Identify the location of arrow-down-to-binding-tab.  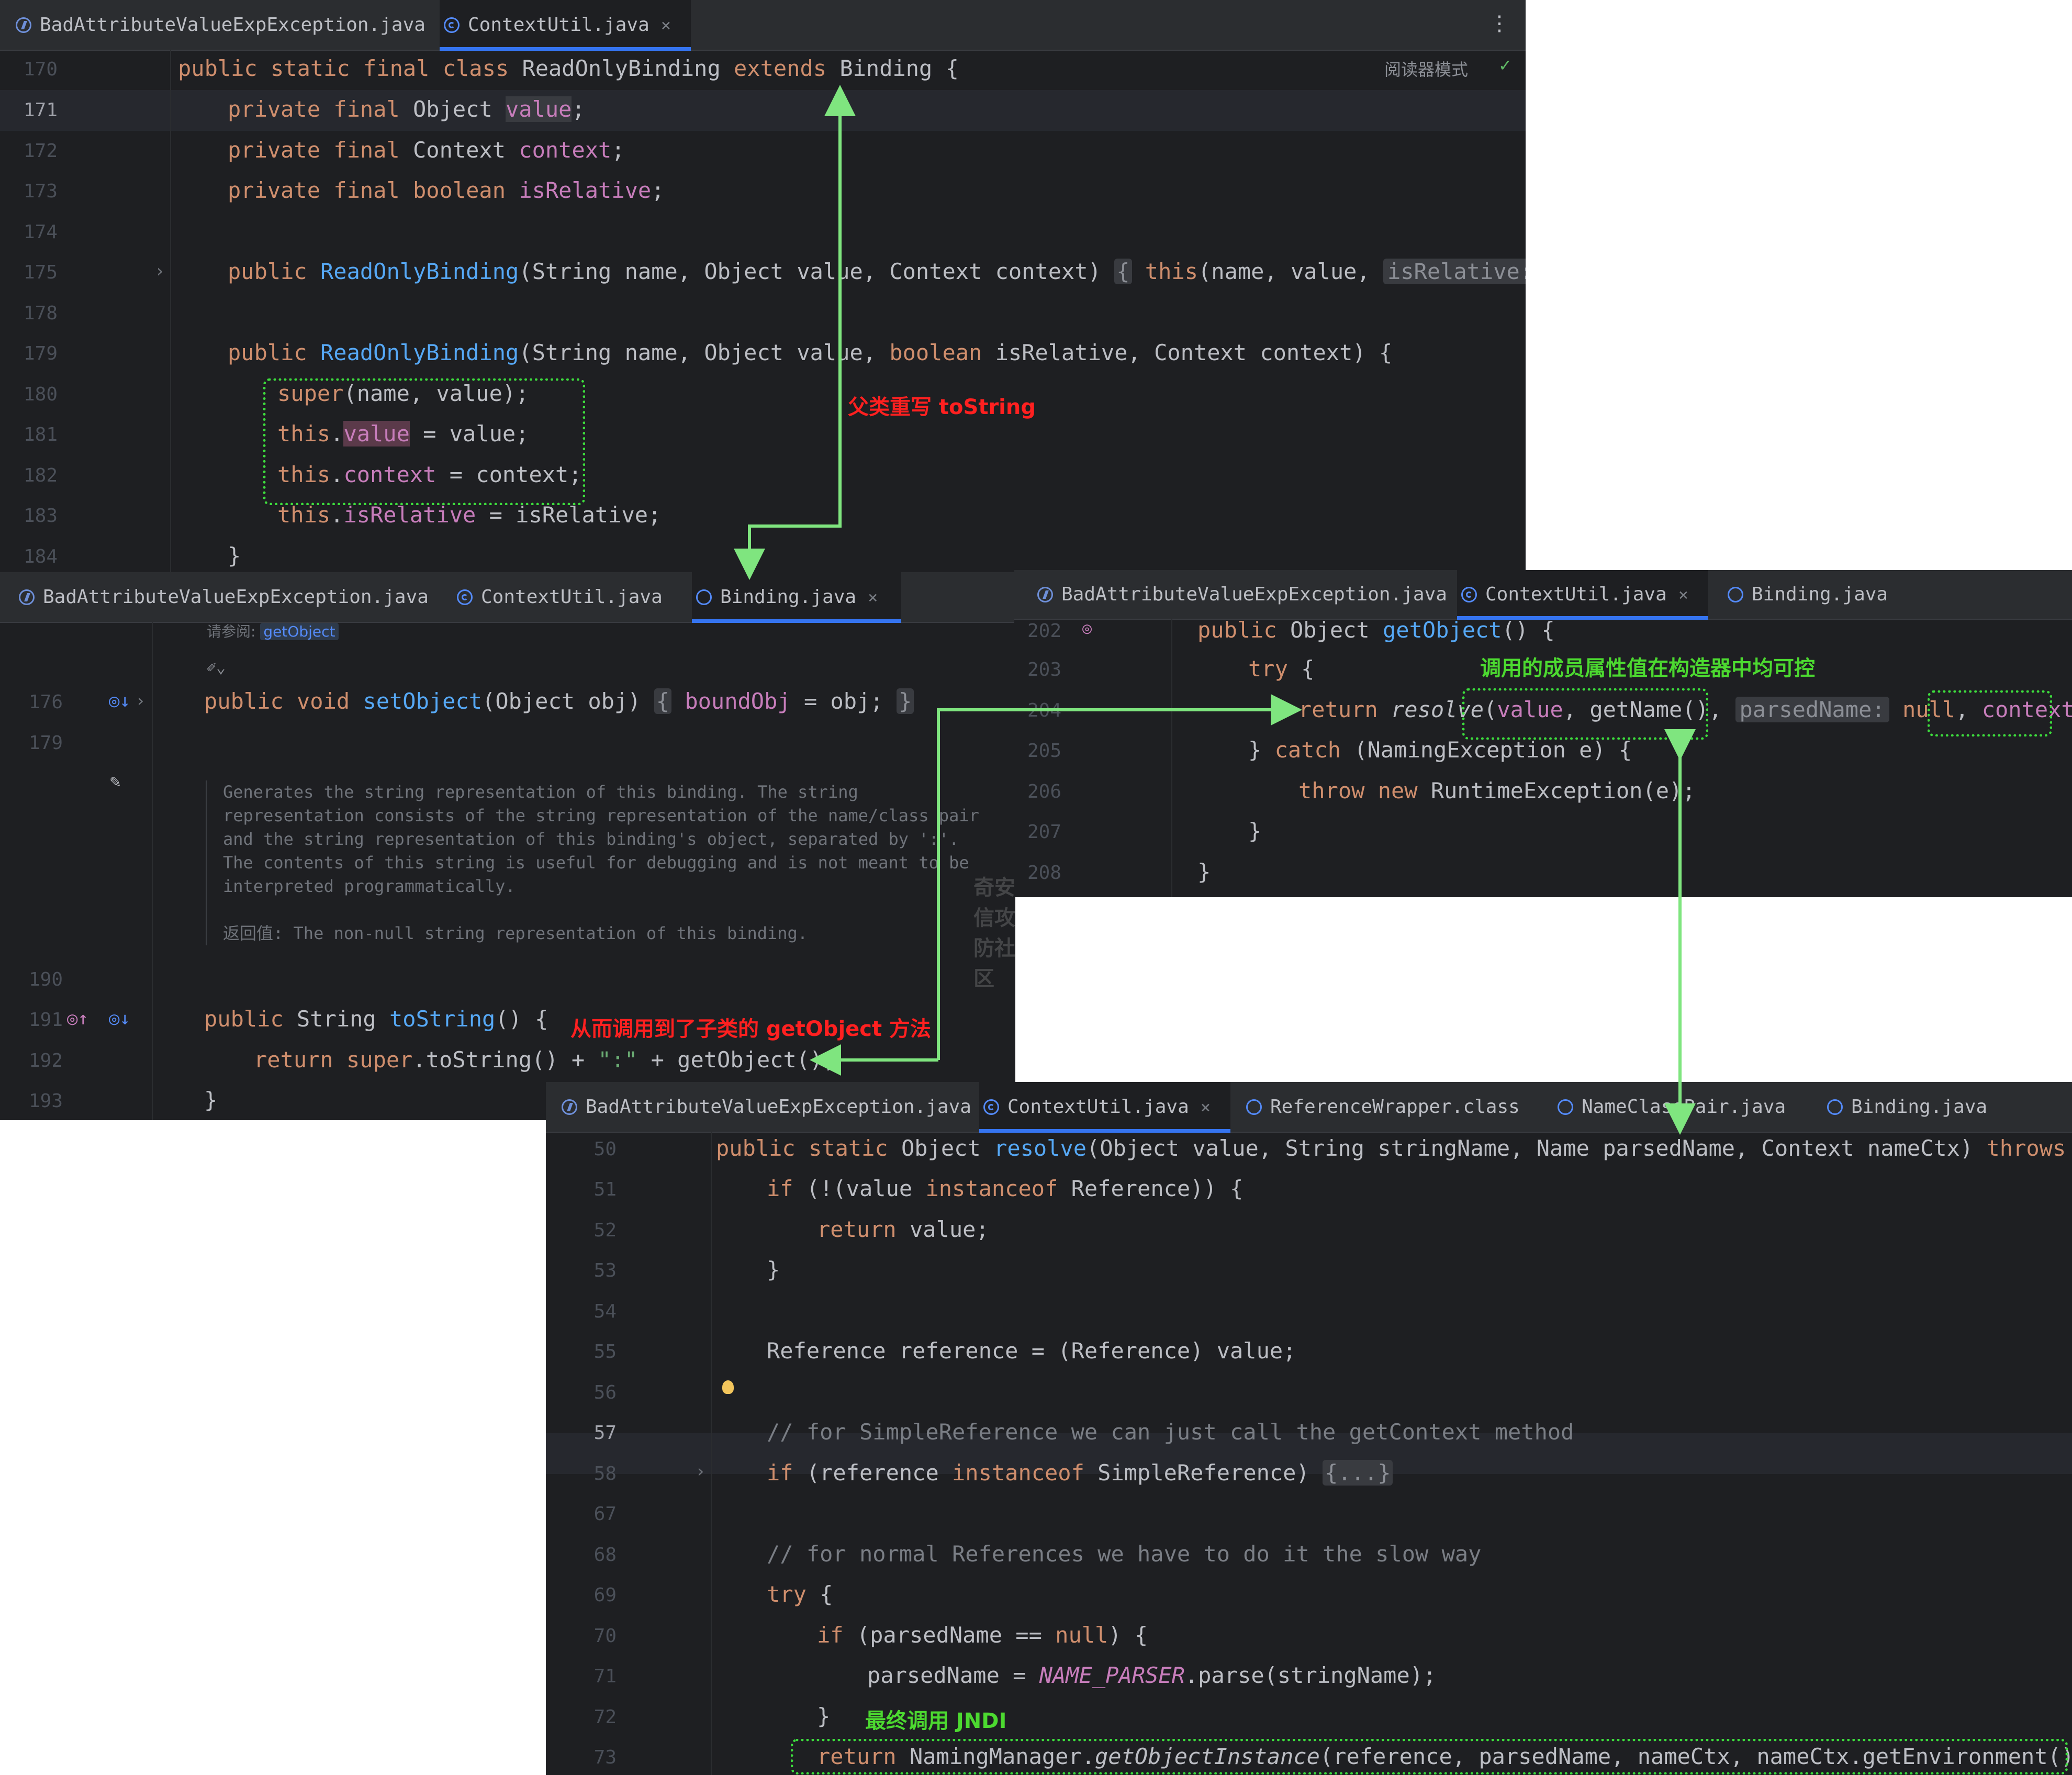
(787, 552).